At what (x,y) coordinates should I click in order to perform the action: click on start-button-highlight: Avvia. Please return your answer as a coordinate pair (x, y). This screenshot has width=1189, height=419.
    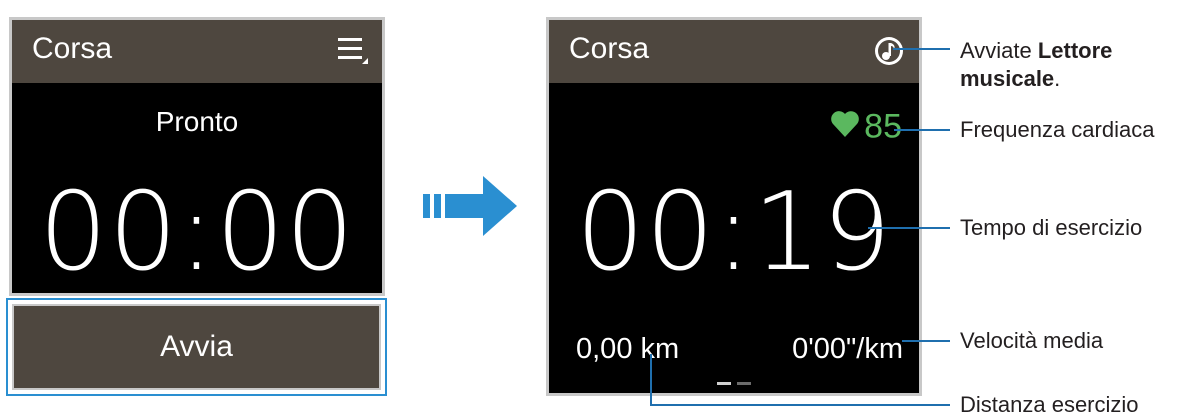
    Looking at the image, I should click on (196, 347).